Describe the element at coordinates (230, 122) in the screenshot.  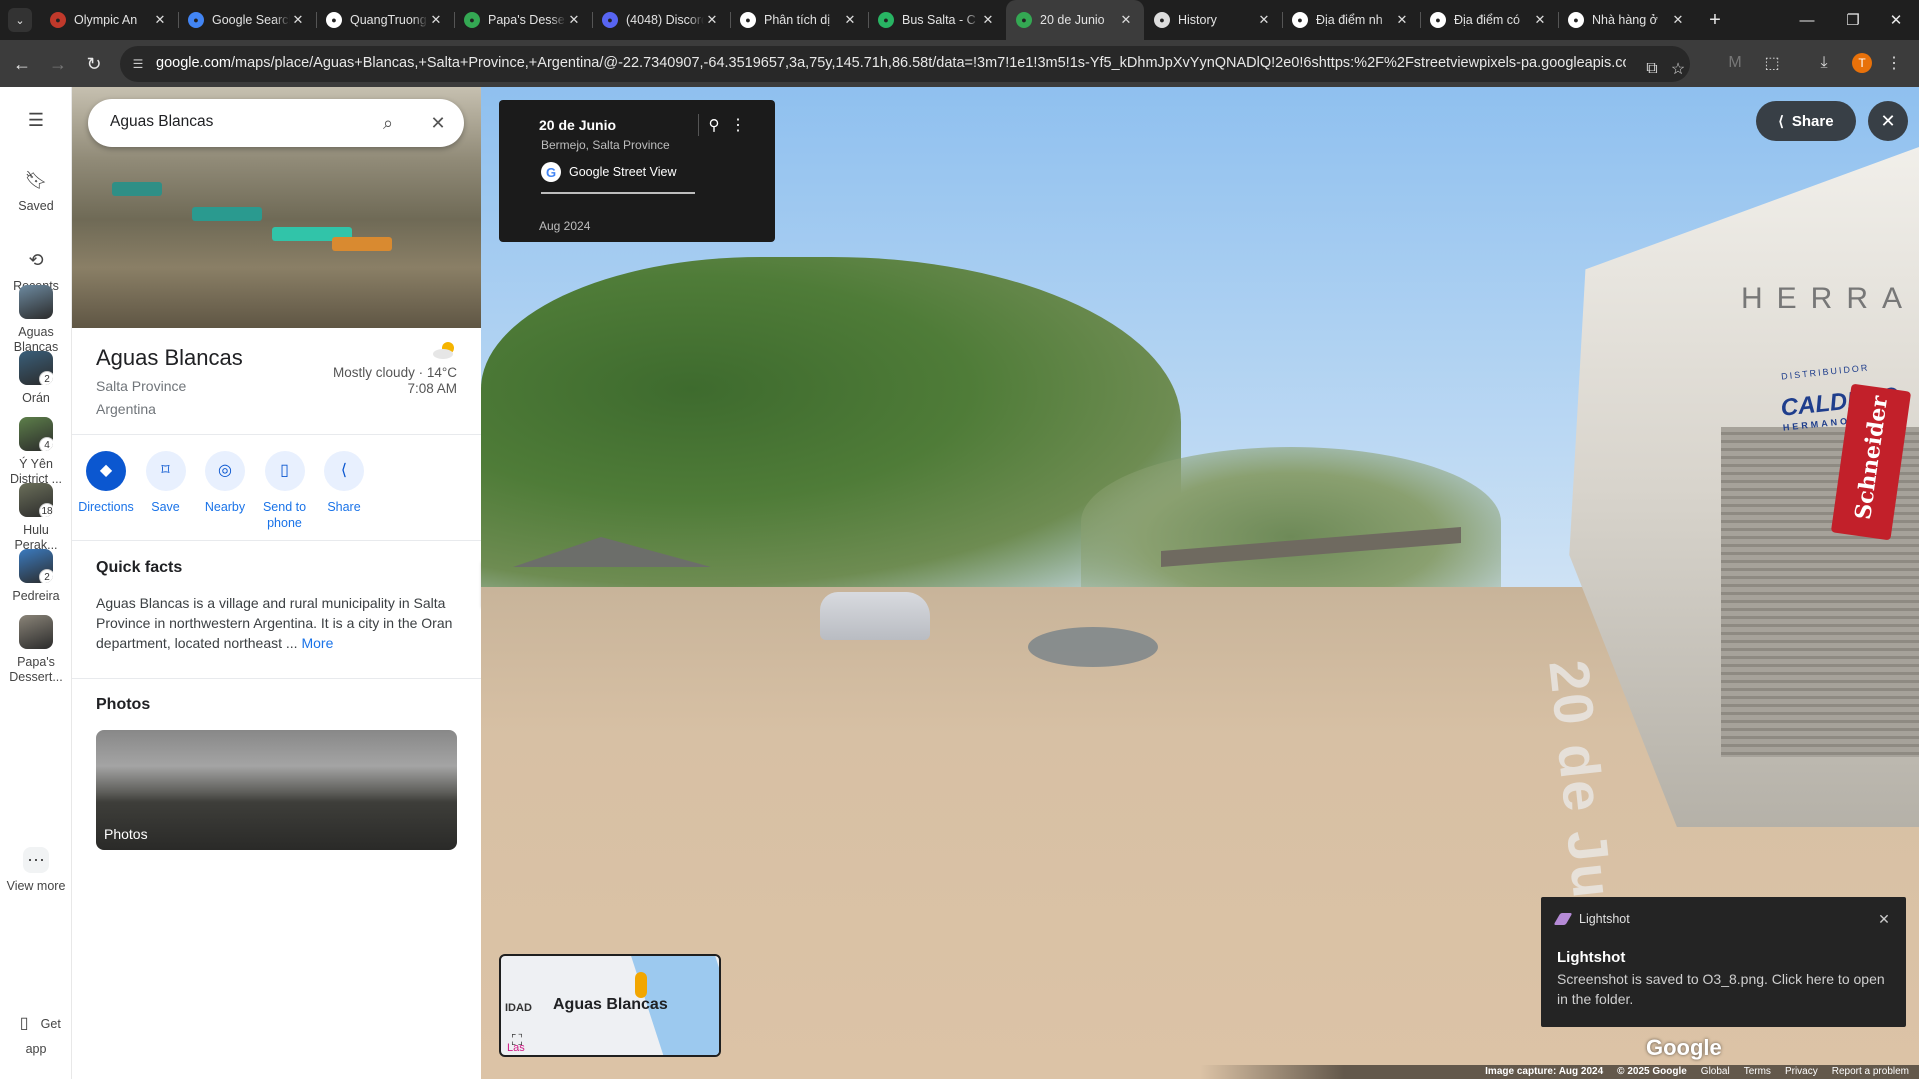
I see `search-input` at that location.